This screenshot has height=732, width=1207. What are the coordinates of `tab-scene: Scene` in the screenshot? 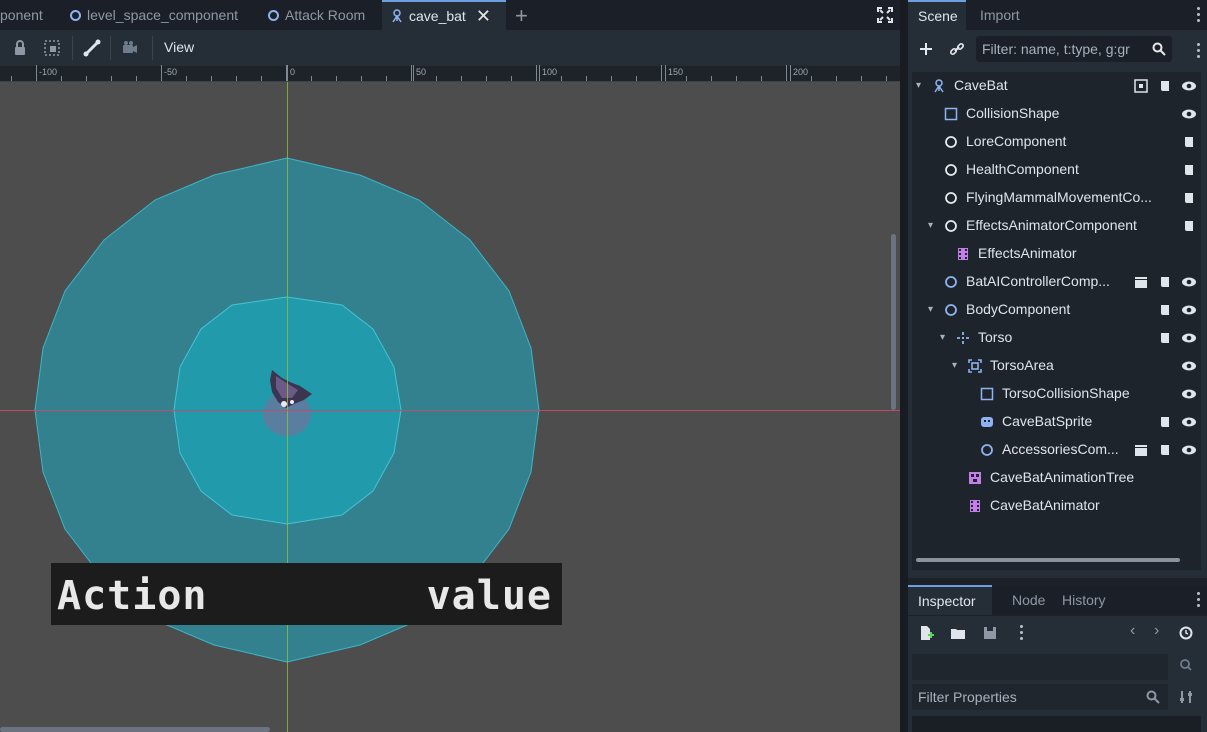 It's located at (937, 15).